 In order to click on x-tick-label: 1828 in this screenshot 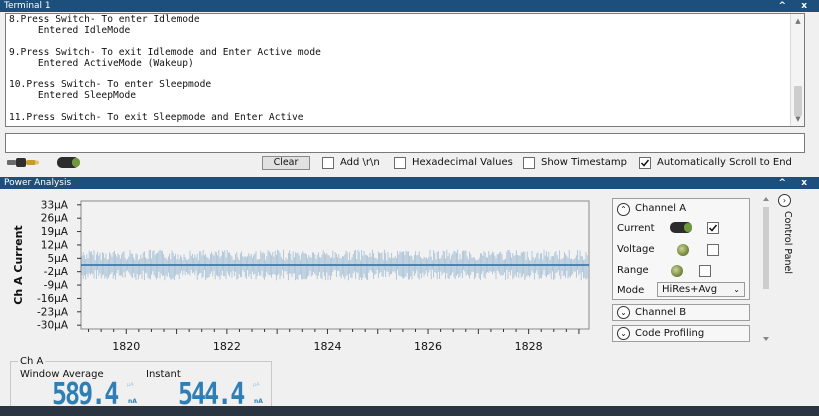, I will do `click(529, 346)`.